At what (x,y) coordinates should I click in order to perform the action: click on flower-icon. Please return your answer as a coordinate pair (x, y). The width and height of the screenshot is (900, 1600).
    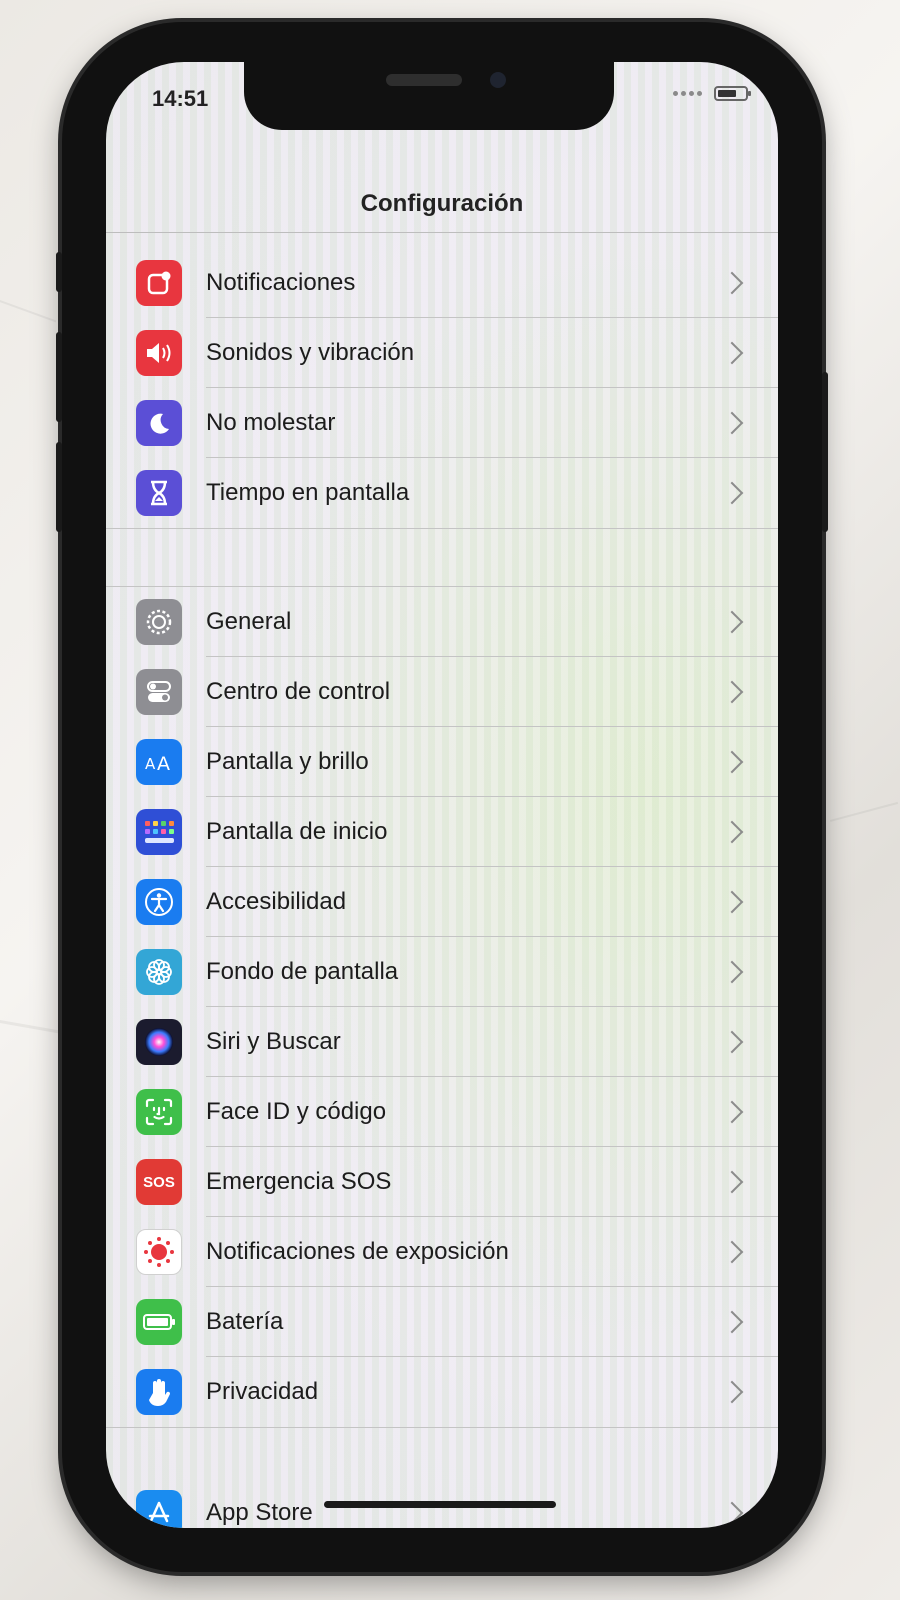
    Looking at the image, I should click on (159, 972).